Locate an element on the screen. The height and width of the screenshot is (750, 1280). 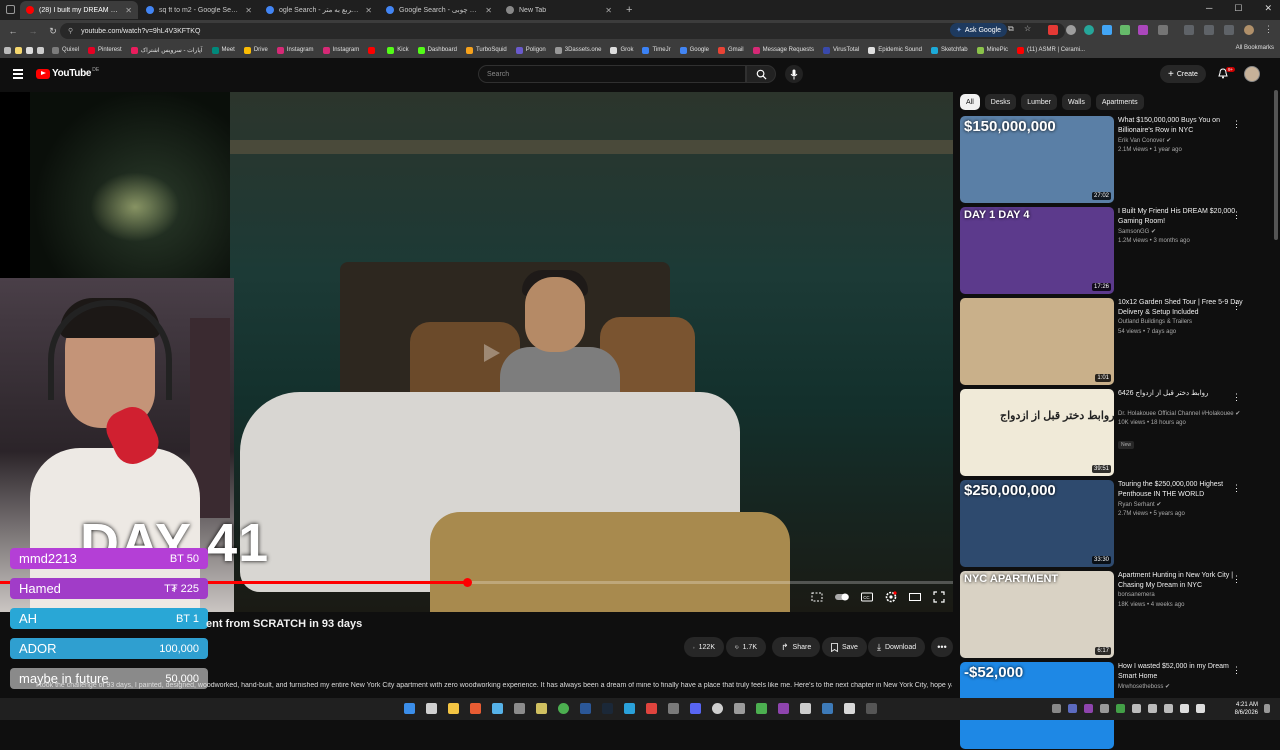
filter-chip: Desks is located at coordinates (1000, 102).